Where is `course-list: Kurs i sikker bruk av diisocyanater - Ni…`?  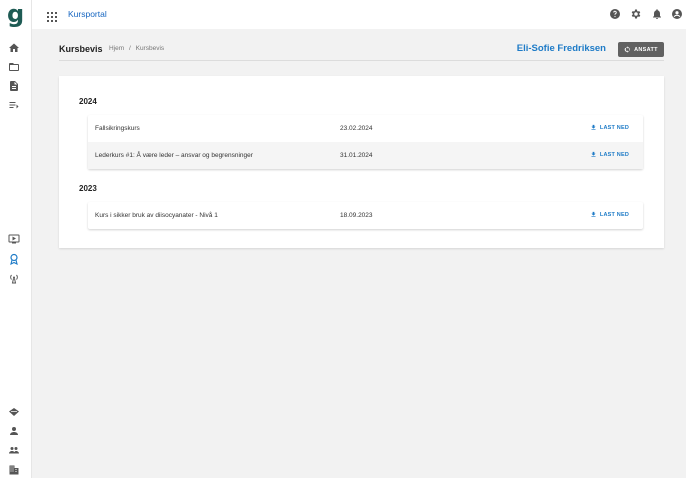 course-list: Kurs i sikker bruk av diisocyanater - Ni… is located at coordinates (365, 215).